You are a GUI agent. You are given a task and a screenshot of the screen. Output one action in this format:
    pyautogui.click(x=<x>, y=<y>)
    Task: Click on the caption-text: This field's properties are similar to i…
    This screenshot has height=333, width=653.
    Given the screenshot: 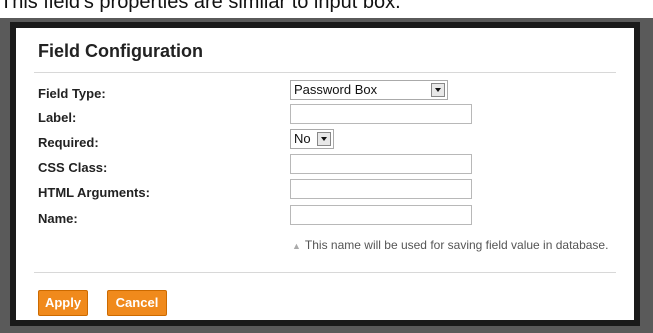 What is the action you would take?
    pyautogui.click(x=200, y=6)
    